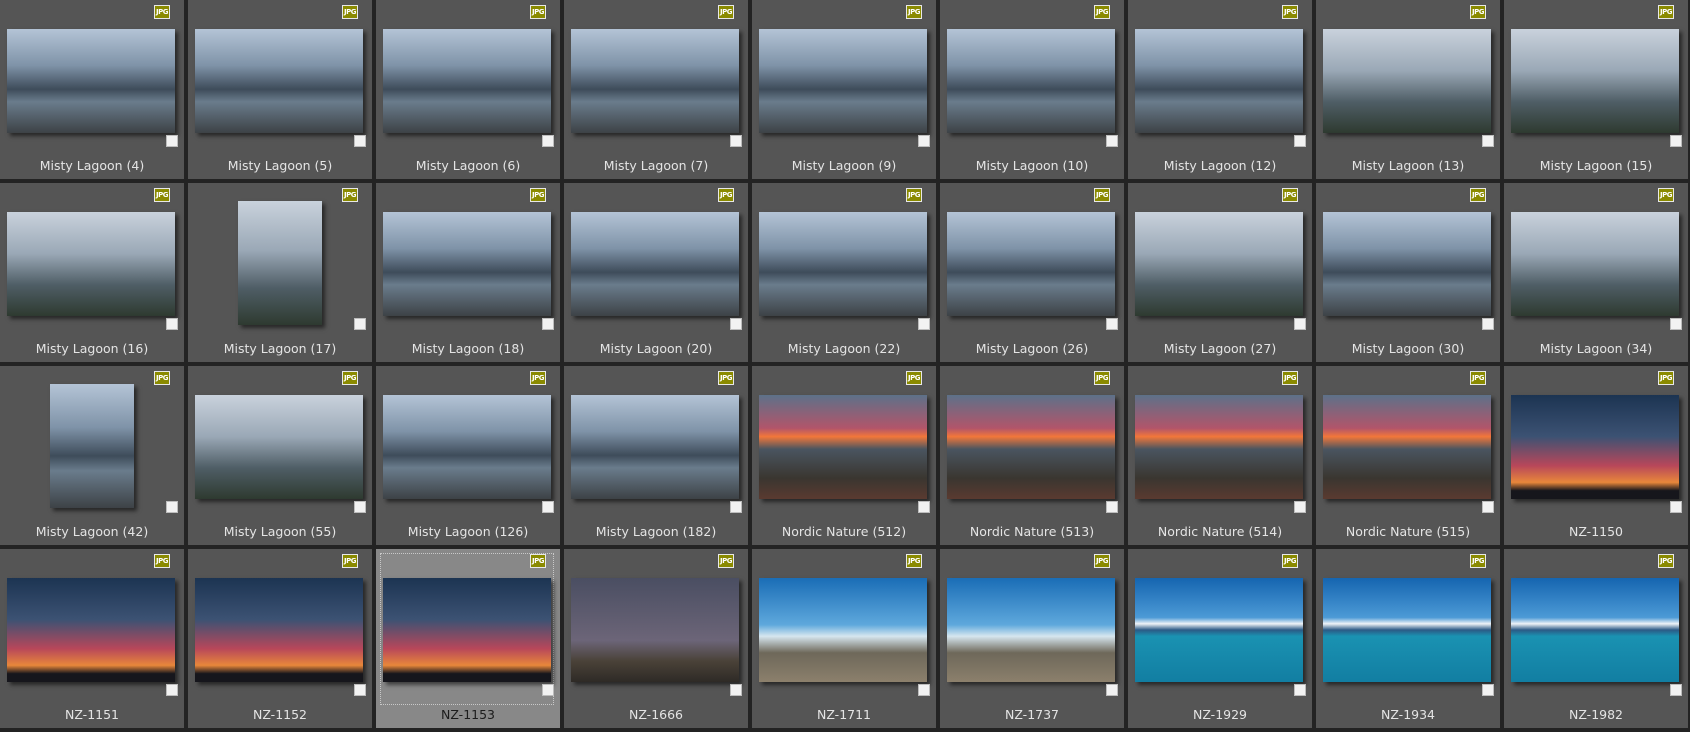 This screenshot has width=1690, height=732. I want to click on thumbnail-item: JPG Misty Lagoon (12), so click(1220, 89).